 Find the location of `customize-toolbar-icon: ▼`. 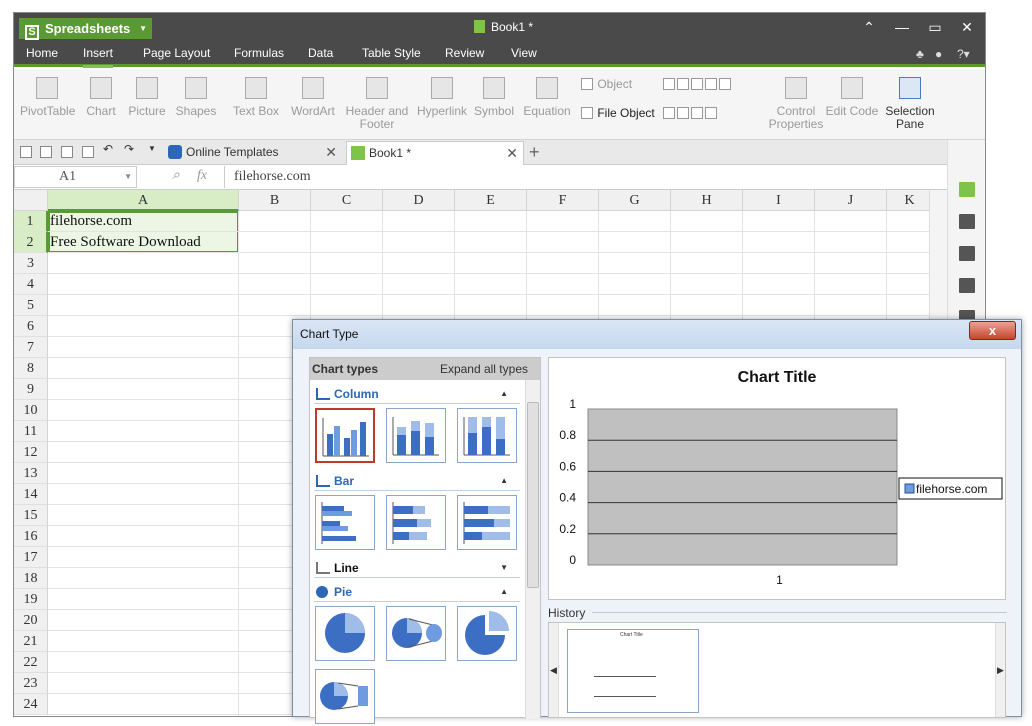

customize-toolbar-icon: ▼ is located at coordinates (154, 150).